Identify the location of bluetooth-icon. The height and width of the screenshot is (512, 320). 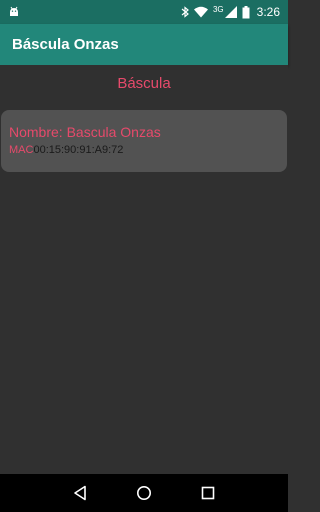
(185, 12).